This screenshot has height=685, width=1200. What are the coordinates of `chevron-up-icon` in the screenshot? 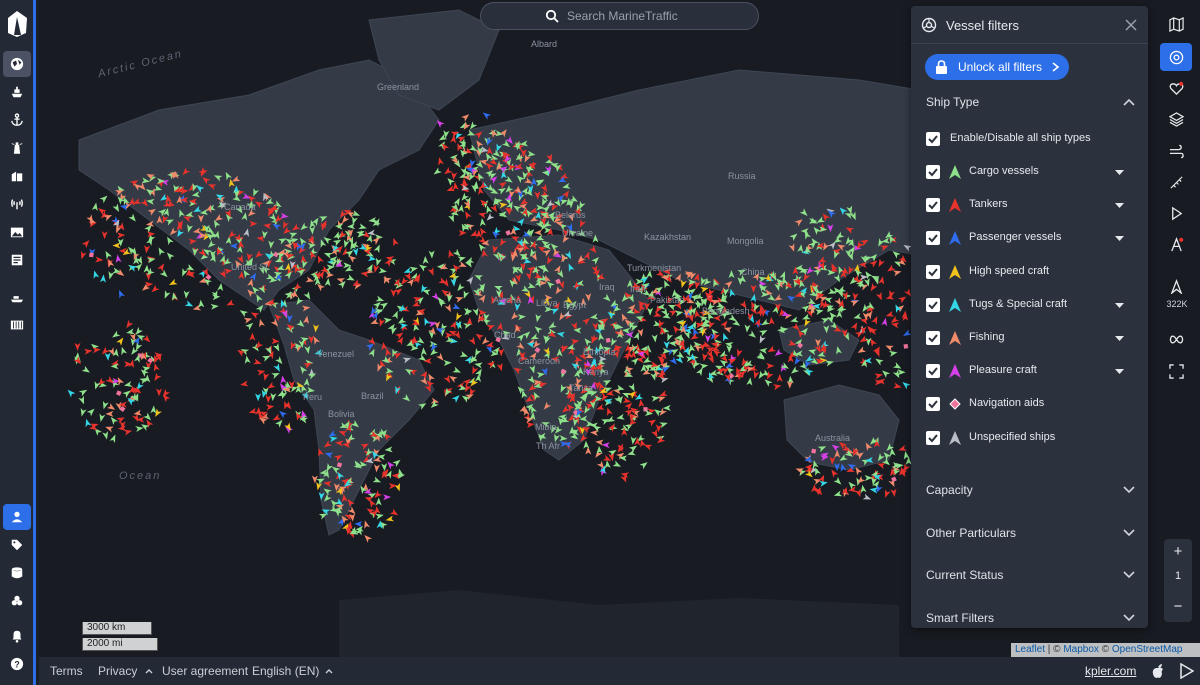 It's located at (149, 671).